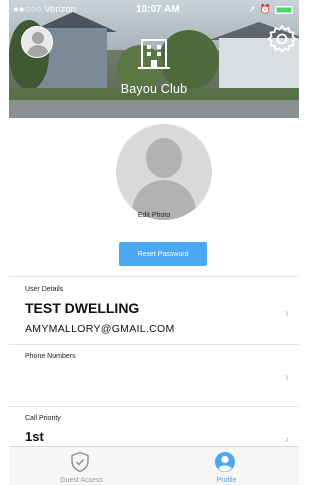 This screenshot has width=320, height=485. Describe the element at coordinates (226, 480) in the screenshot. I see `tab-label: Profile` at that location.